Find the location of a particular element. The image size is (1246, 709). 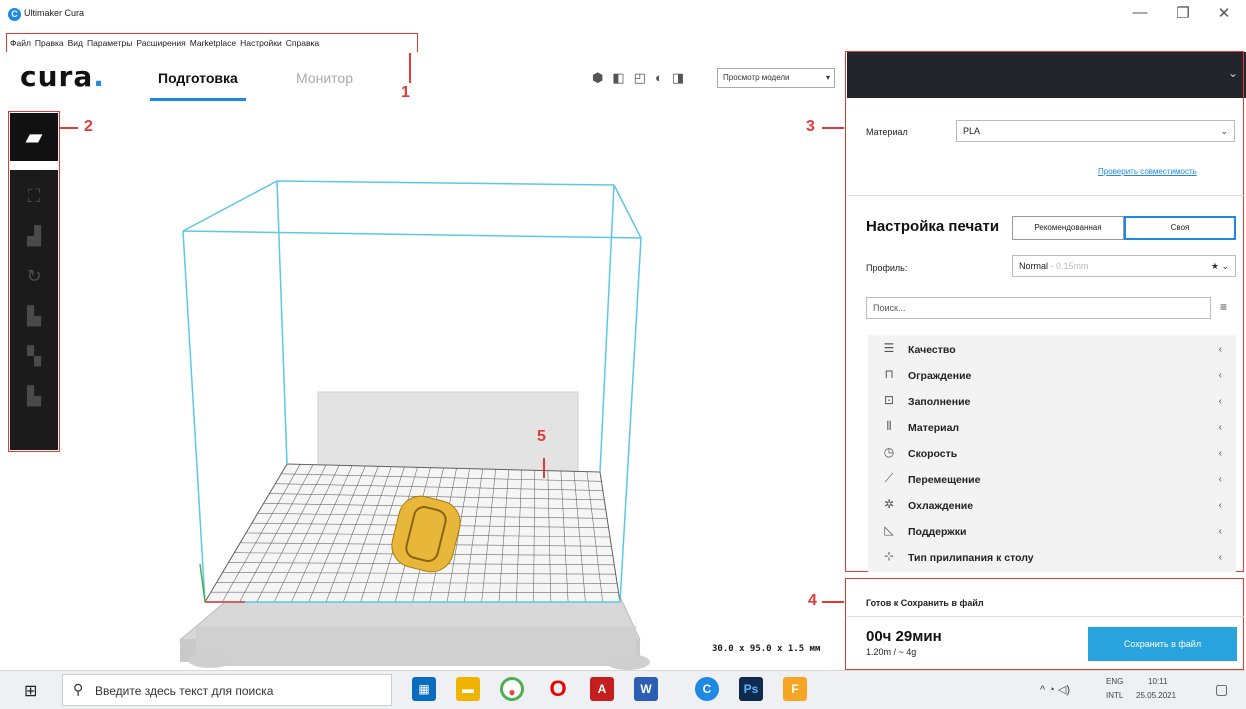

print-settings-title: Настройка печати is located at coordinates (933, 226).